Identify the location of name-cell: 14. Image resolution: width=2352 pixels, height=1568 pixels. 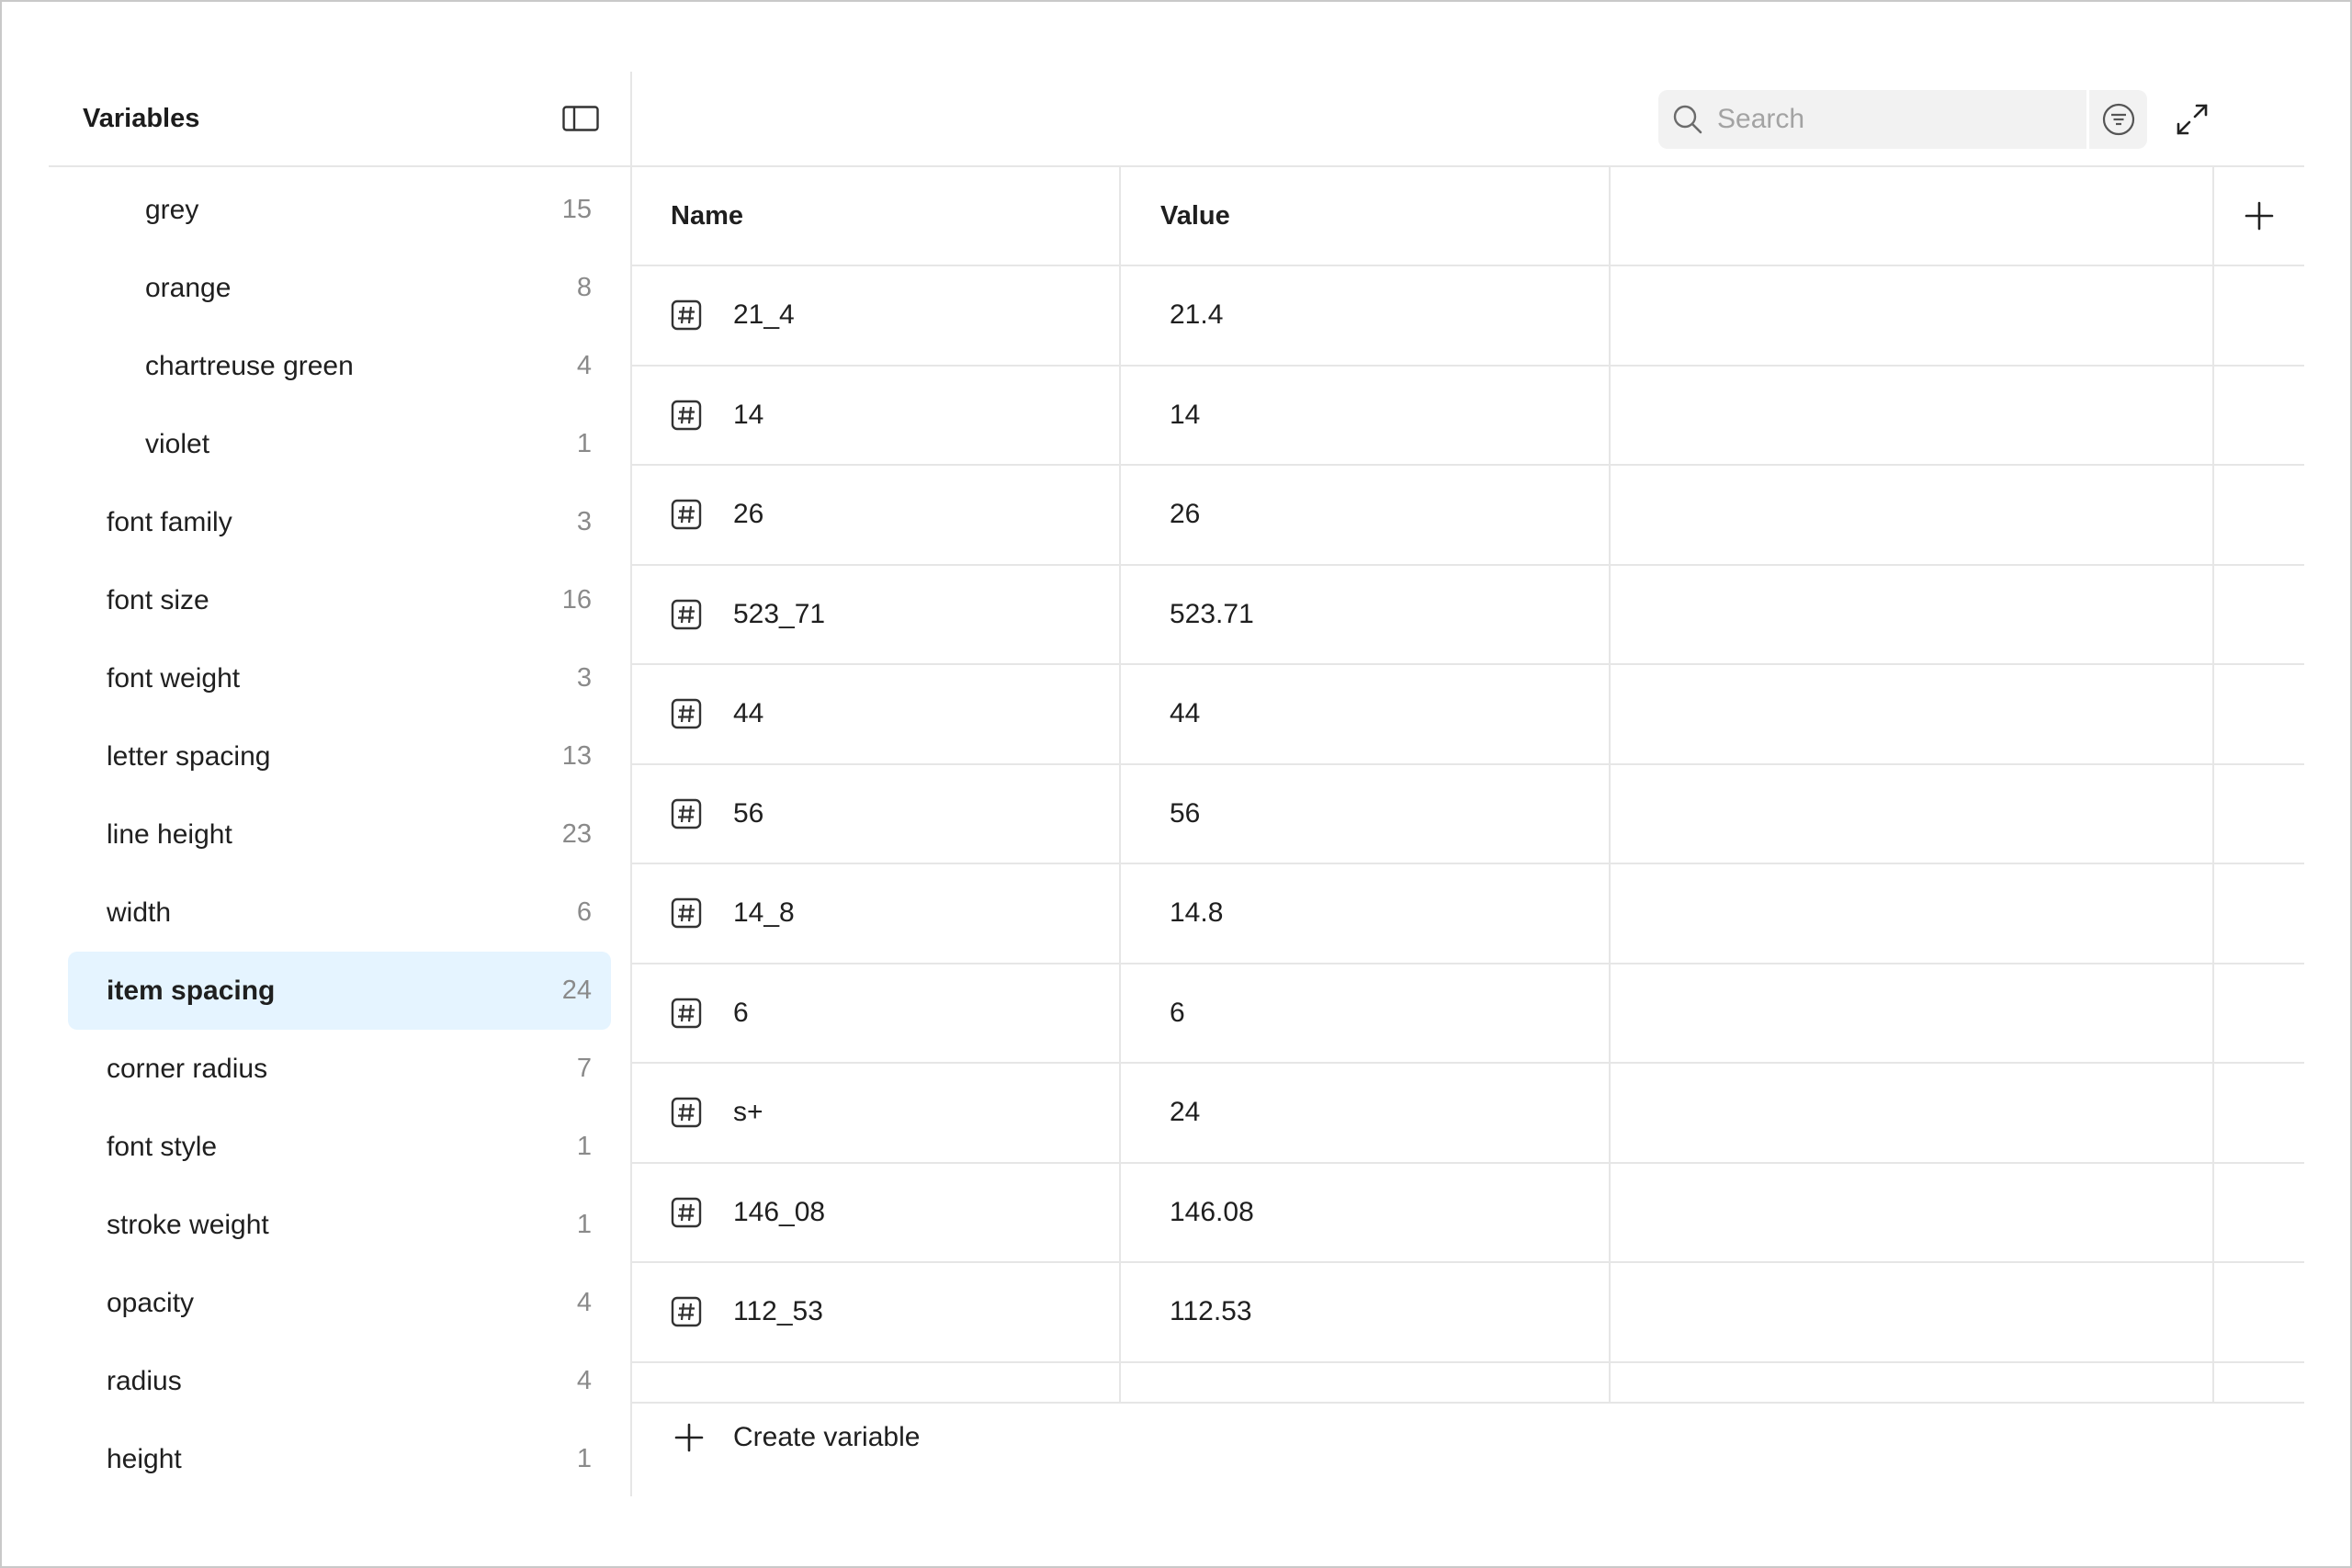
(877, 415).